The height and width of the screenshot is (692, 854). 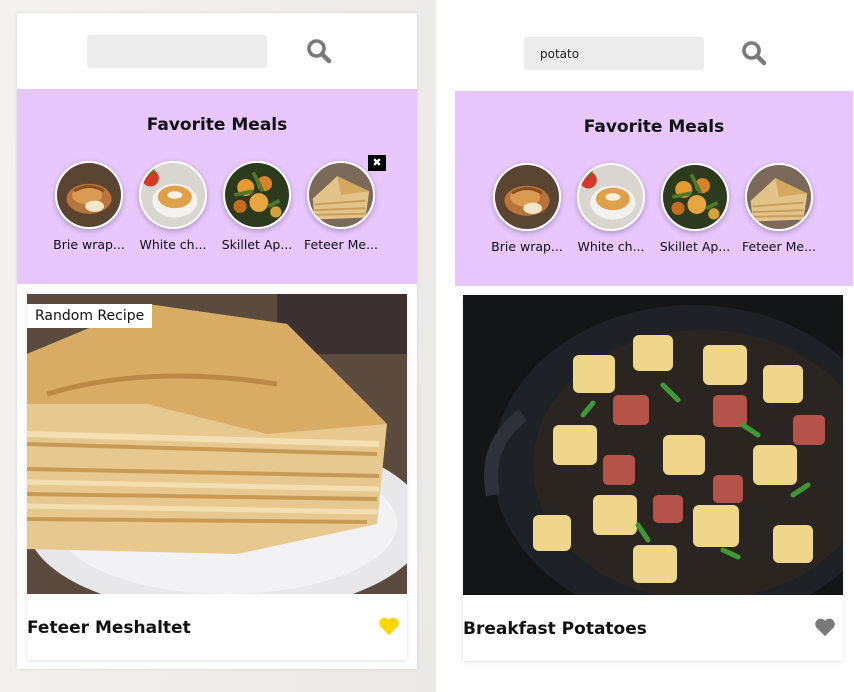 What do you see at coordinates (90, 316) in the screenshot?
I see `random-recipe-tag: Random Recipe` at bounding box center [90, 316].